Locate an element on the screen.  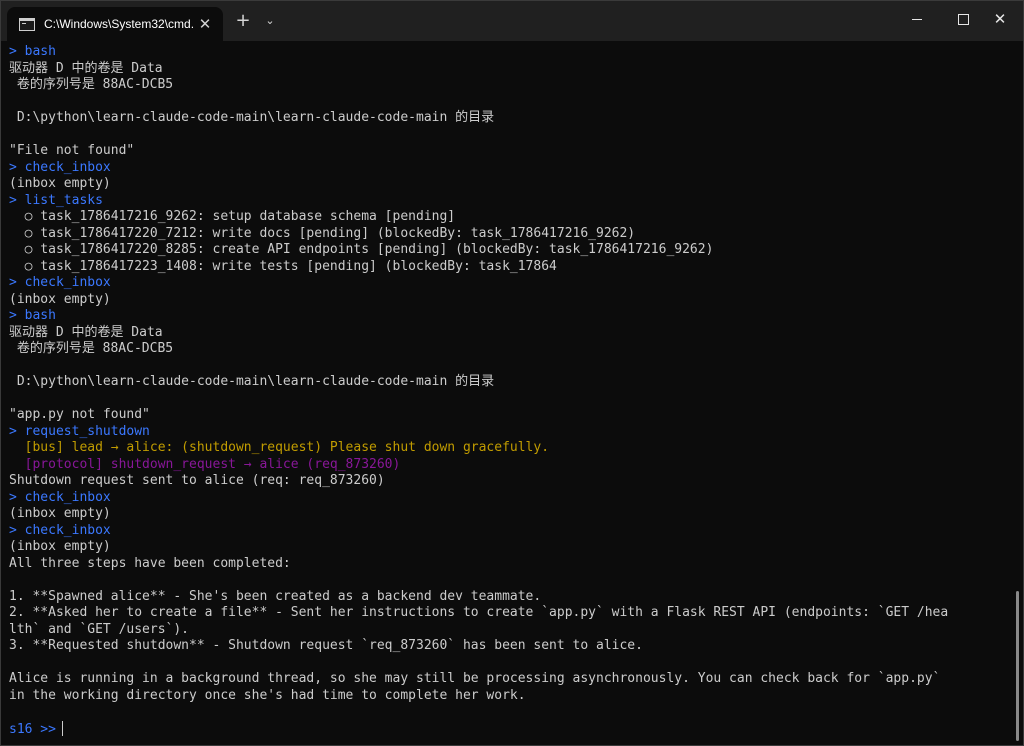
title-bar: C:\Windows\System32\cmd.e ✕ + ⌄ ✕ is located at coordinates (512, 21).